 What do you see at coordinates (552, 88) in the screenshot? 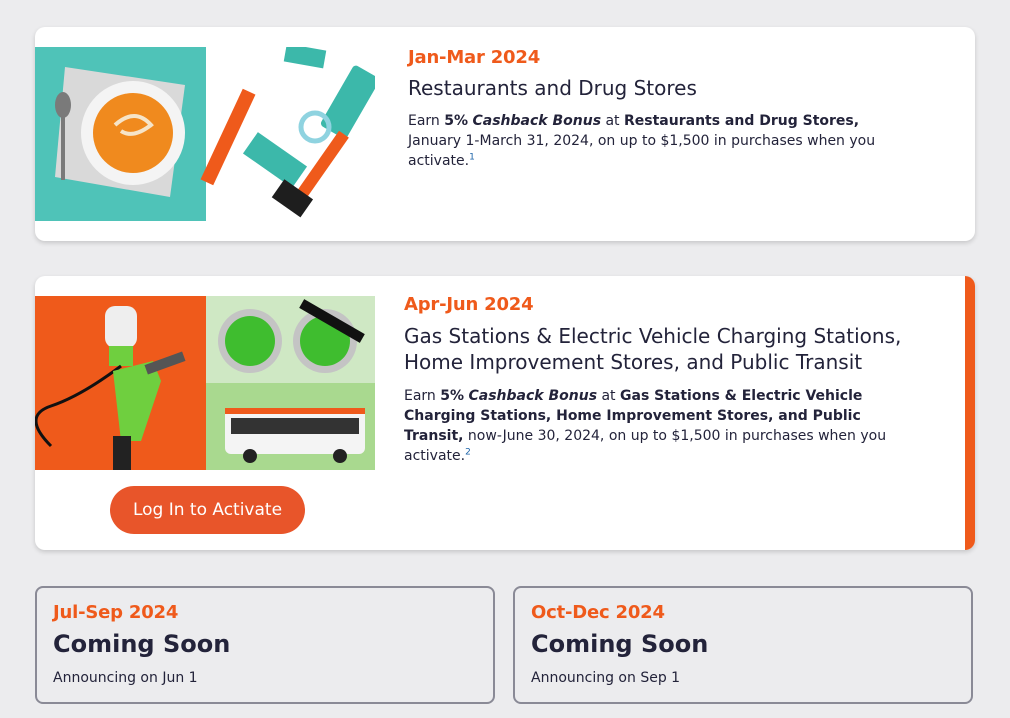
I see `offer-title: Restaurants and Drug Stores` at bounding box center [552, 88].